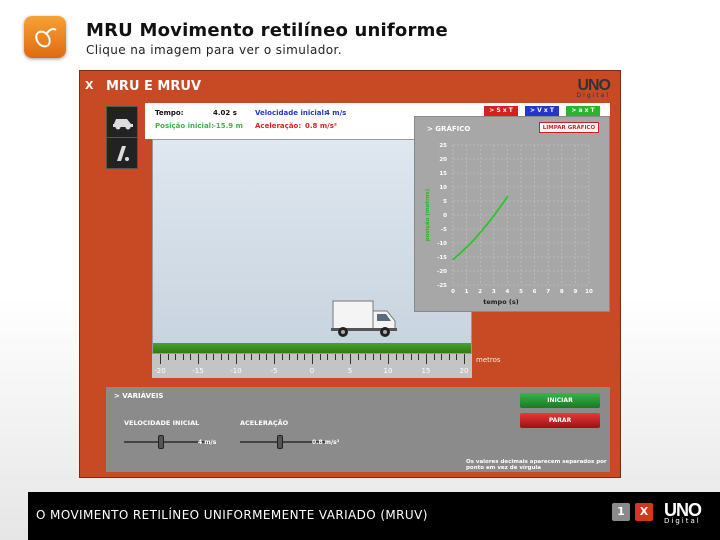 Image resolution: width=720 pixels, height=540 pixels. What do you see at coordinates (464, 371) in the screenshot?
I see `ruler-label: 20` at bounding box center [464, 371].